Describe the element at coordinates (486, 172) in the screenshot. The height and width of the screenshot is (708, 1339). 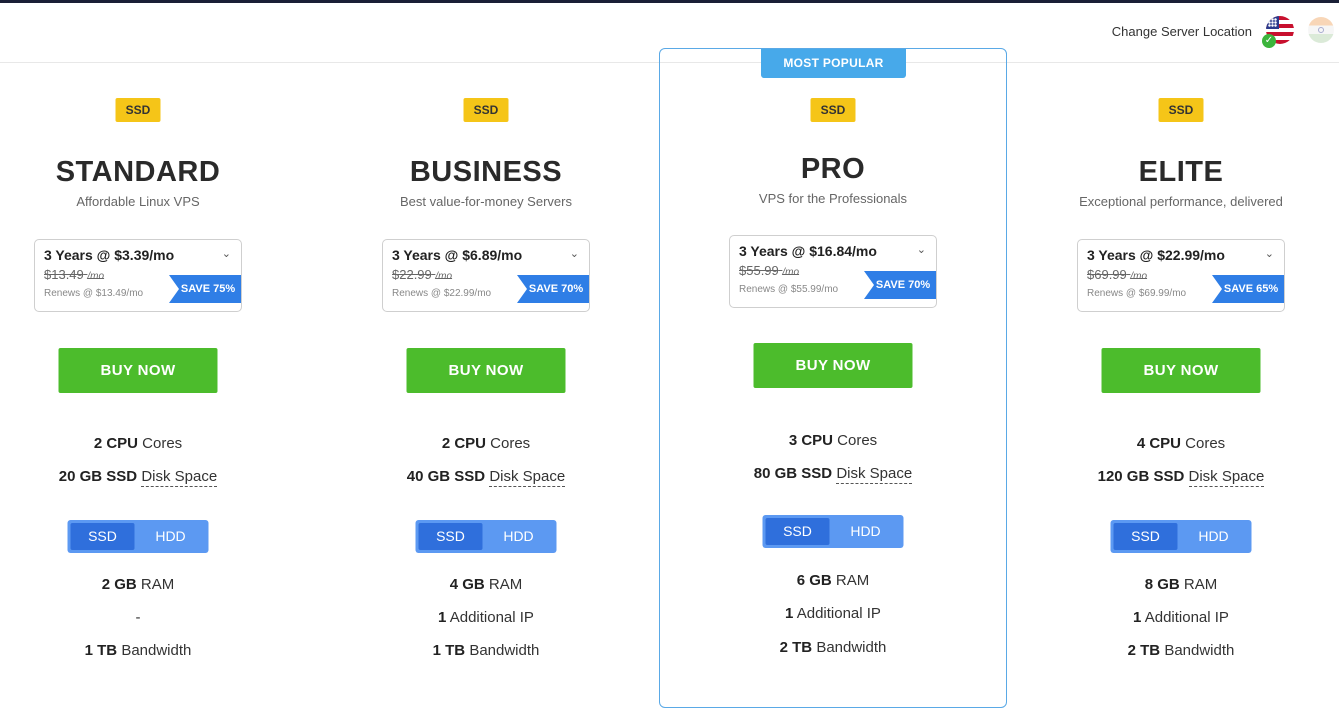
I see `plan-title: BUSINESS` at that location.